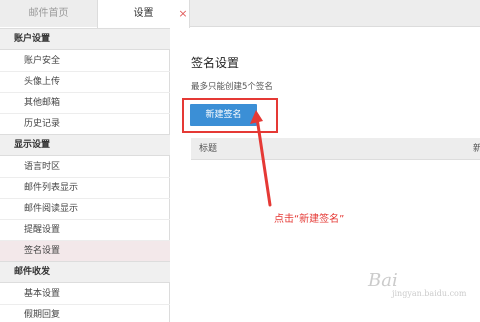 This screenshot has height=322, width=480. I want to click on annotation-text: 点击“新建签名”, so click(309, 219).